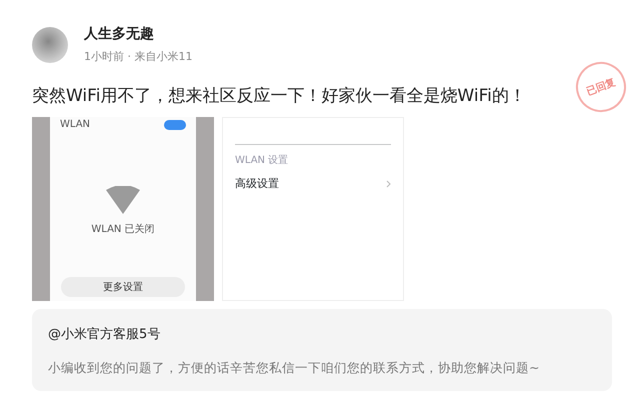 This screenshot has height=415, width=640. What do you see at coordinates (75, 125) in the screenshot?
I see `wlan-title: WLAN` at bounding box center [75, 125].